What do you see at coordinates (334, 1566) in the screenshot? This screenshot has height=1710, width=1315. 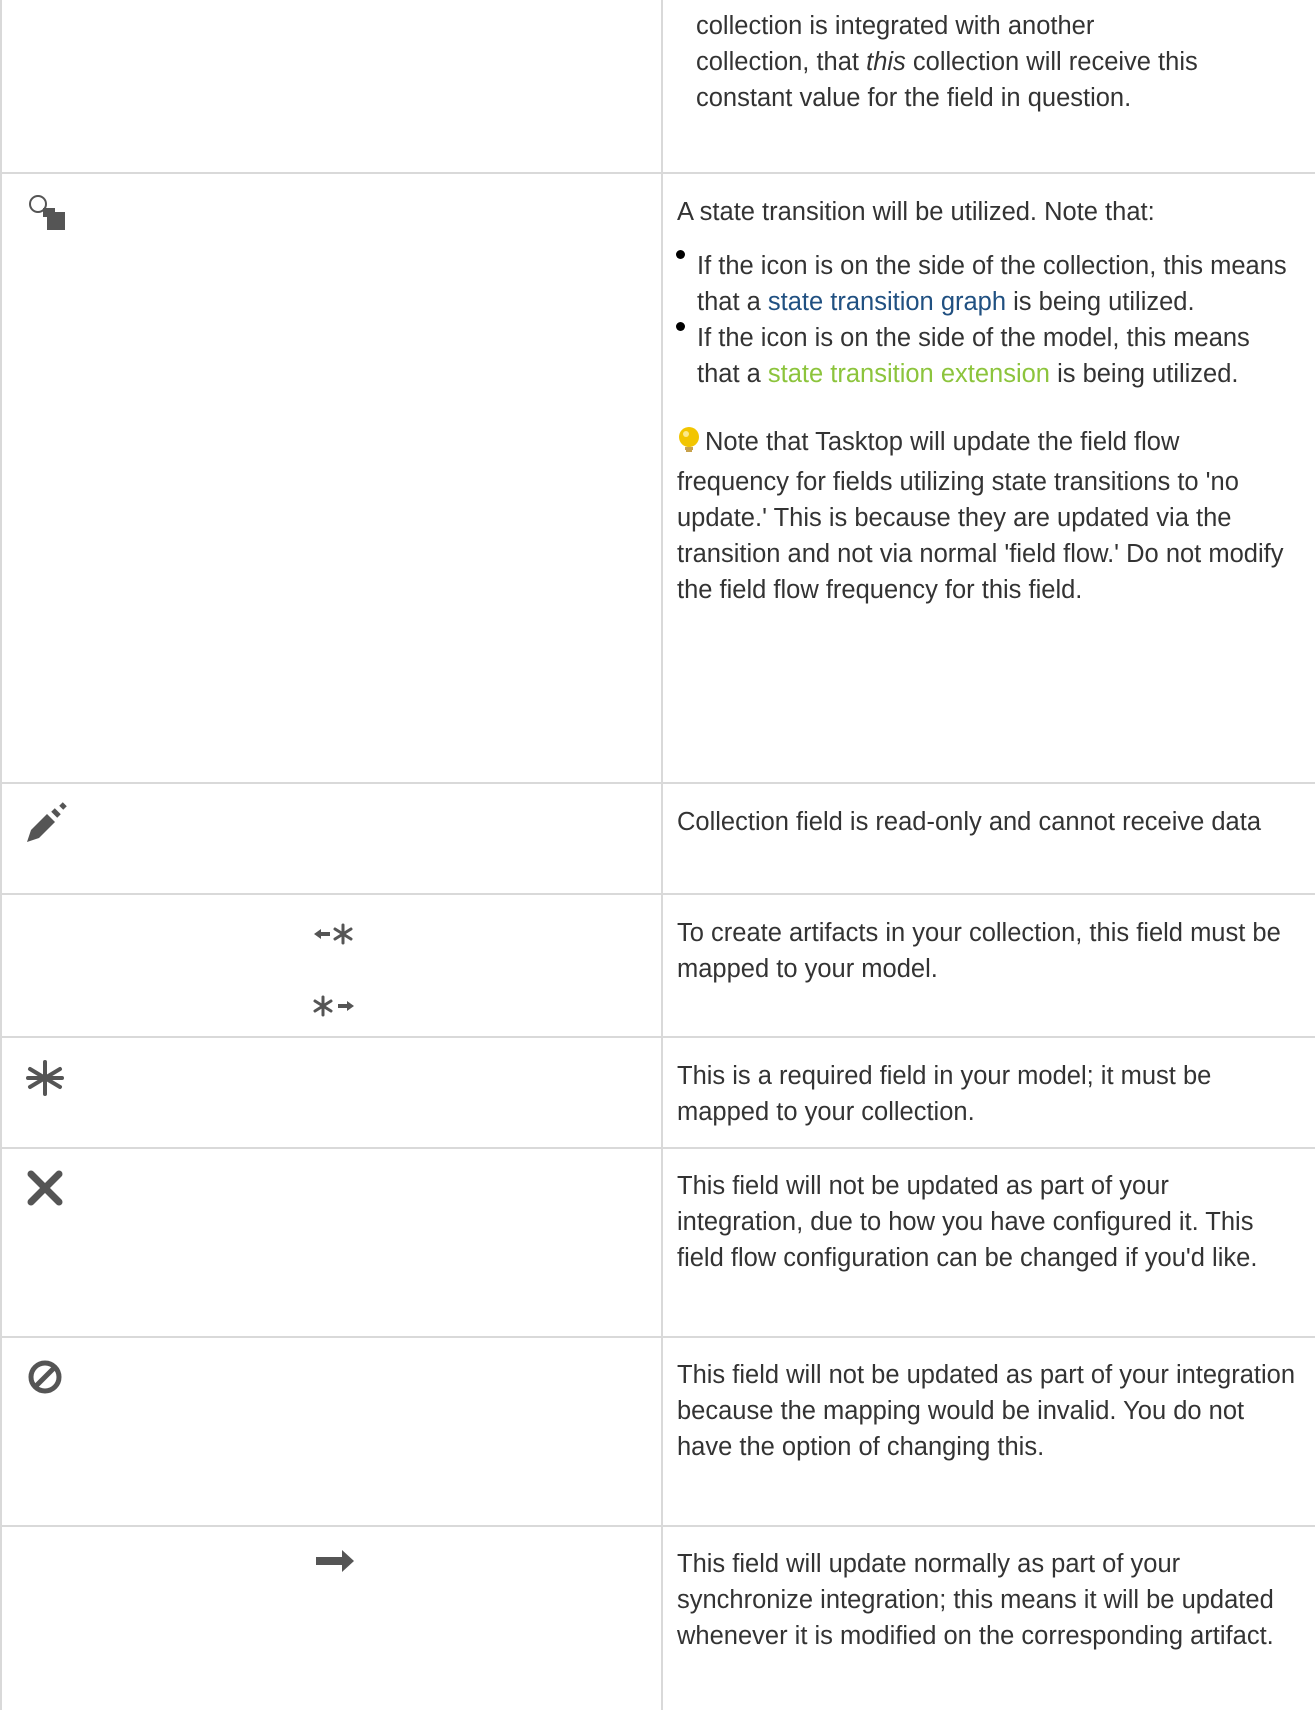 I see `arrow-right-icon` at bounding box center [334, 1566].